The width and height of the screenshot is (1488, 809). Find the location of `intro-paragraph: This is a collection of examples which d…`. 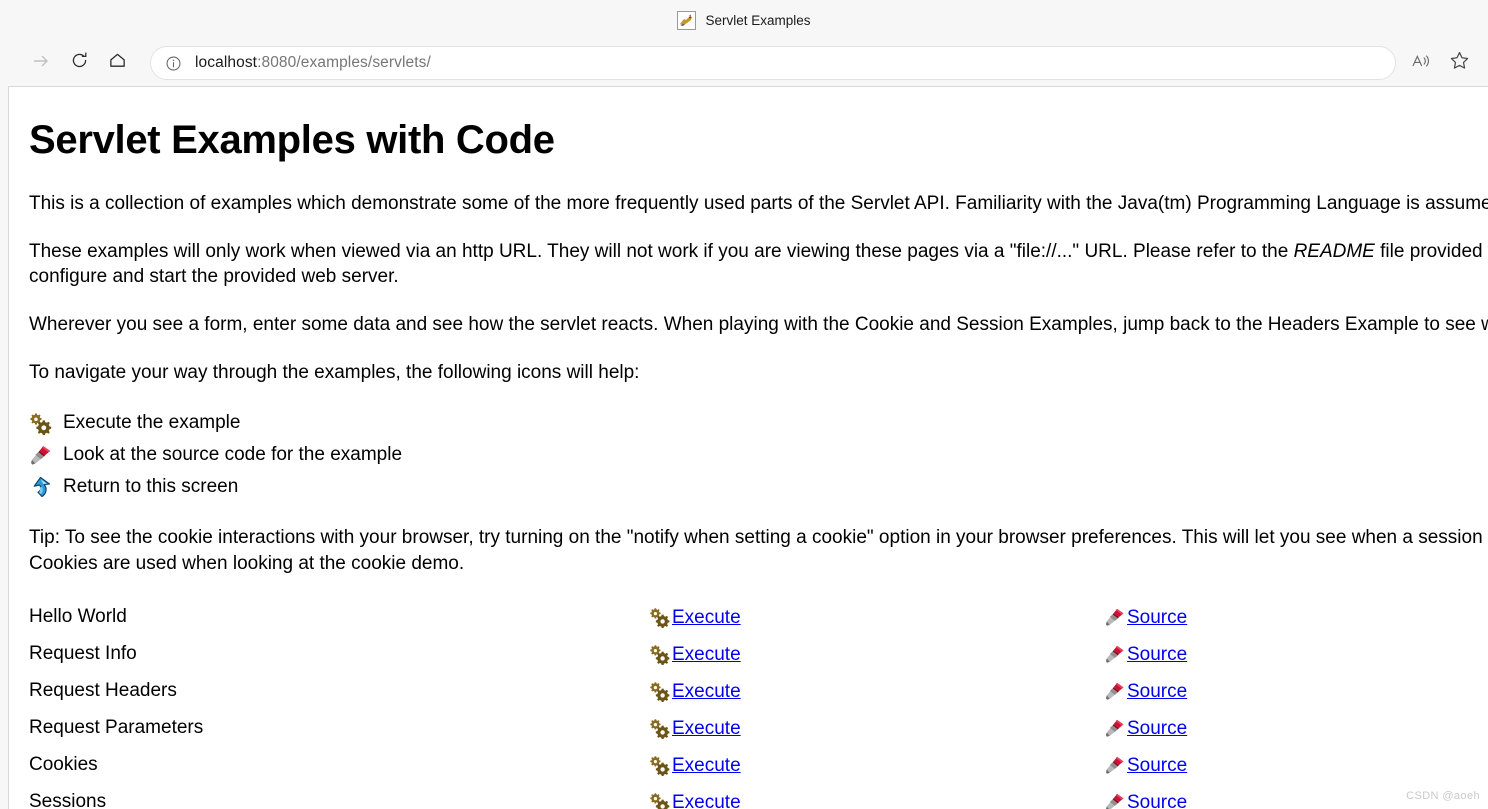

intro-paragraph: This is a collection of examples which d… is located at coordinates (758, 203).